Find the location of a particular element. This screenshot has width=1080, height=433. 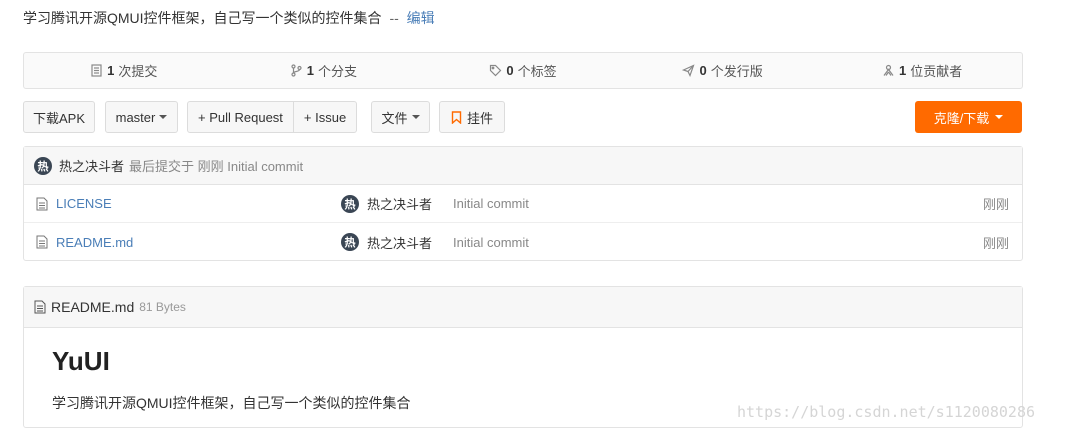

tag-icon is located at coordinates (496, 70).